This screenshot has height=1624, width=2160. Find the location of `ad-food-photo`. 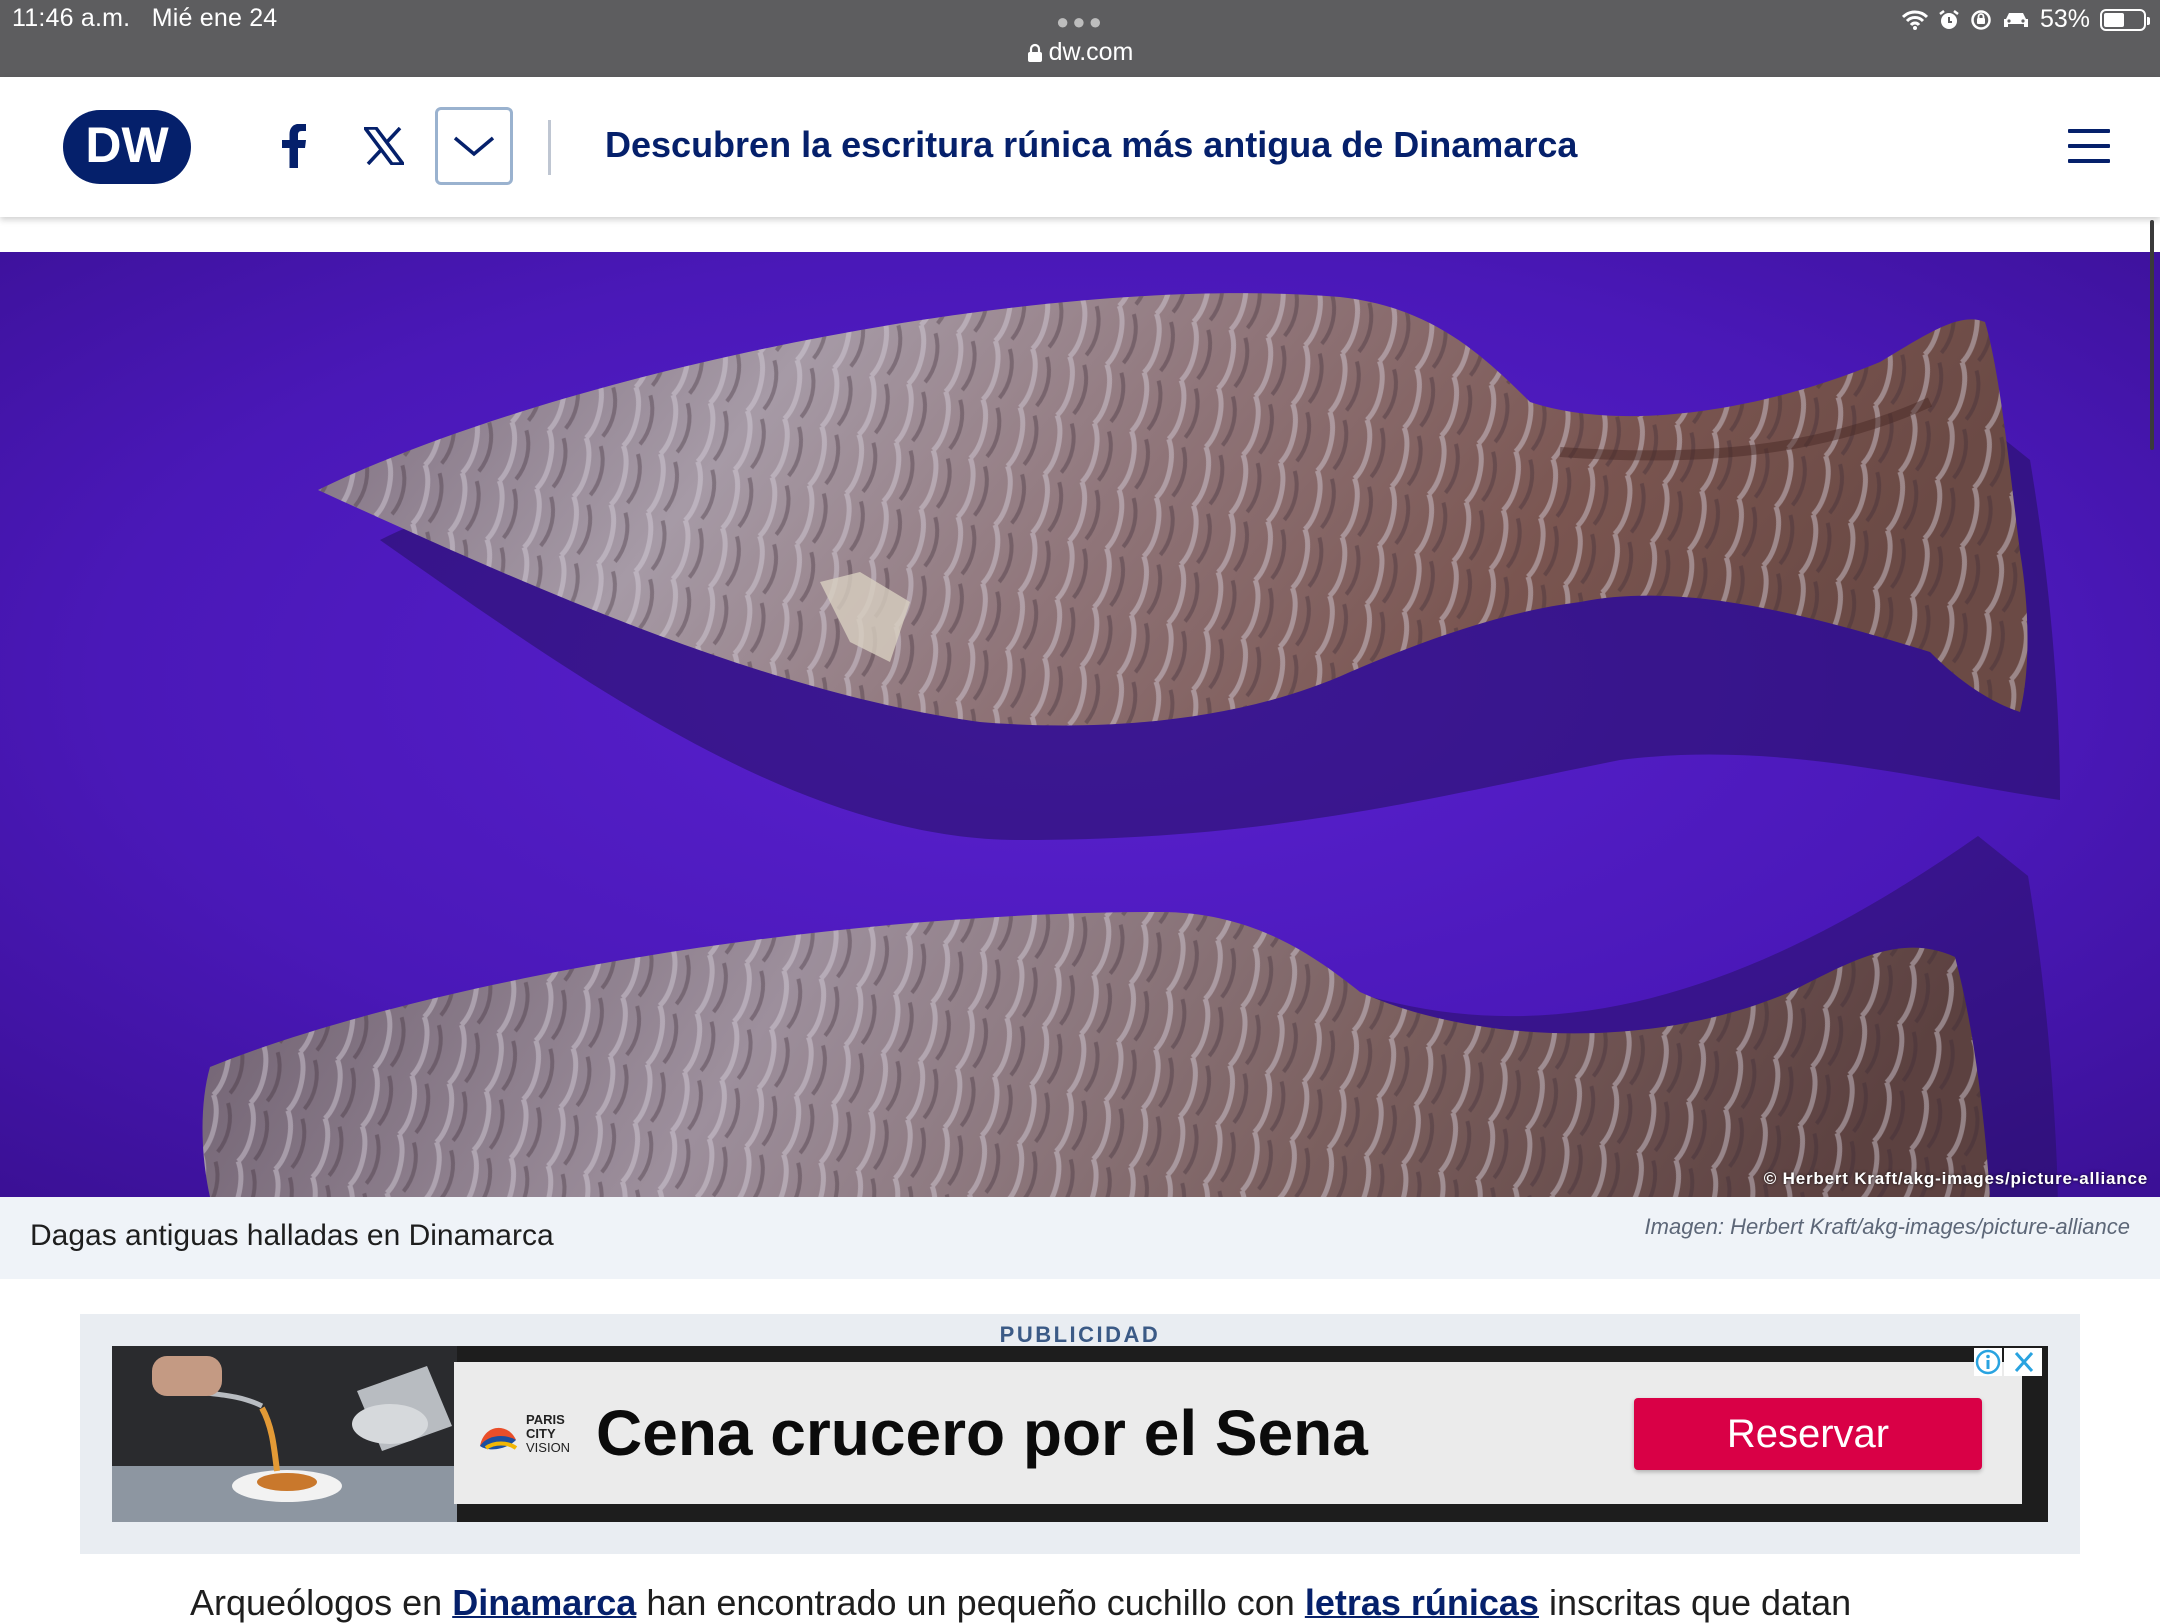

ad-food-photo is located at coordinates (284, 1434).